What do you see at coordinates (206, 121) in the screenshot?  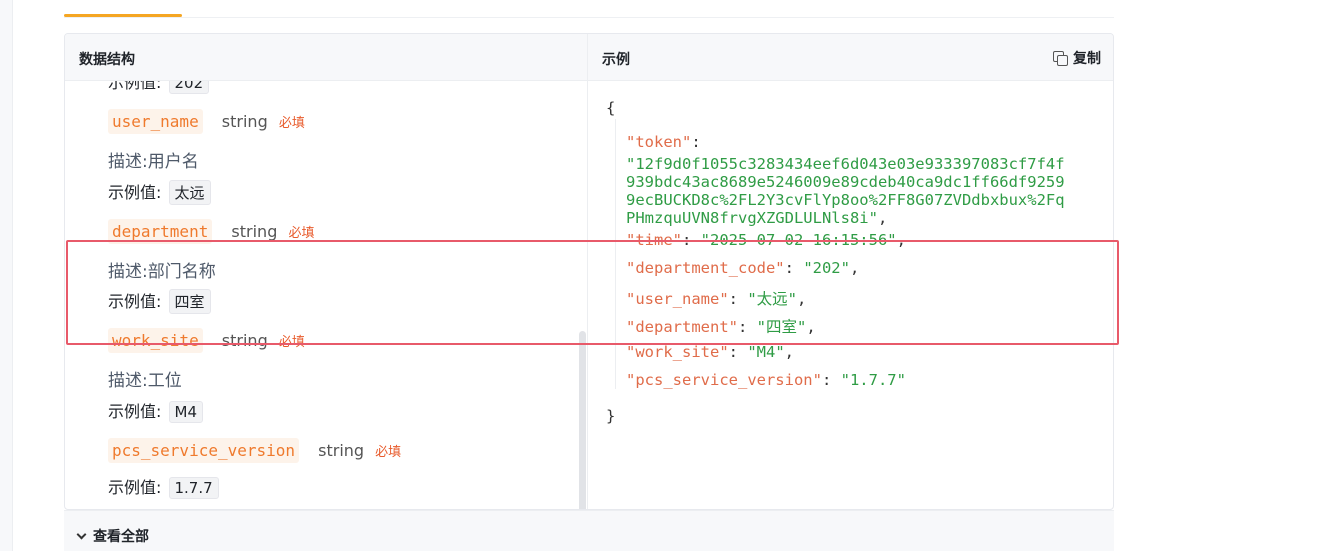 I see `field-user-name: user_name string 必填` at bounding box center [206, 121].